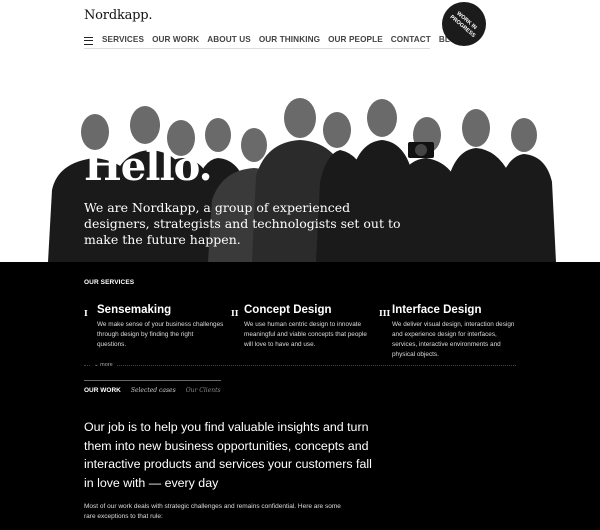  I want to click on nav-our-work: OUR WORK, so click(175, 39).